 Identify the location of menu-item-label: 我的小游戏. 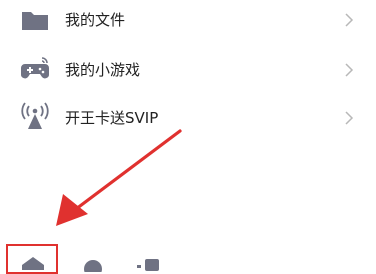
(103, 70).